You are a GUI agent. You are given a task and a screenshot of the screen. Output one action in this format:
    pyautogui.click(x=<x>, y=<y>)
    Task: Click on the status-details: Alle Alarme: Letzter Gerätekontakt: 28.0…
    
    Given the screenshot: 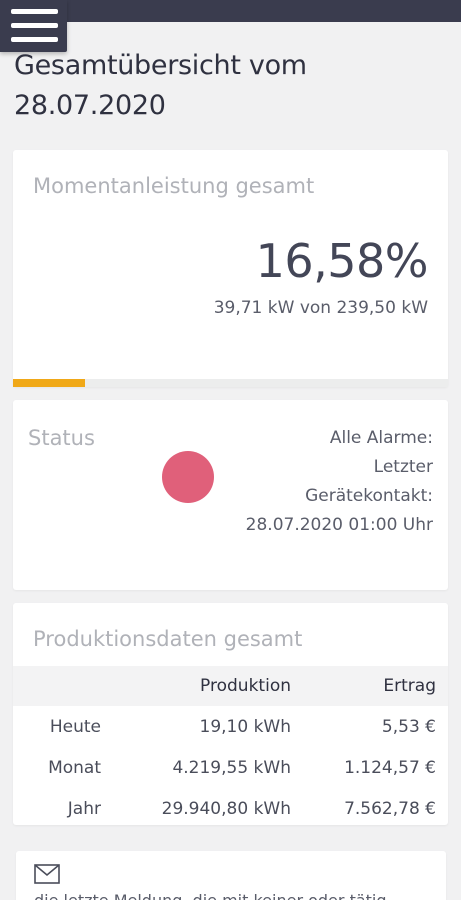 What is the action you would take?
    pyautogui.click(x=339, y=482)
    